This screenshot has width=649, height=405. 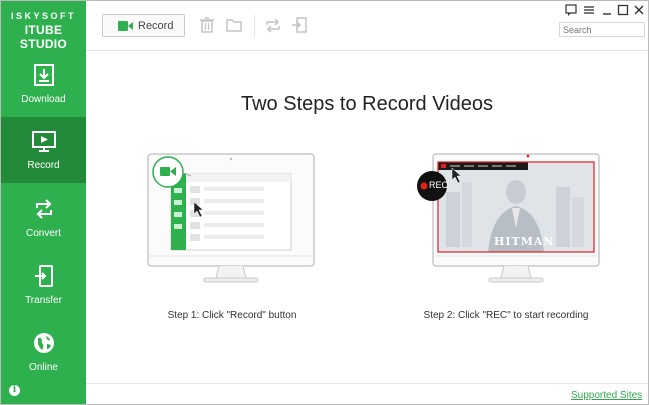 What do you see at coordinates (639, 10) in the screenshot?
I see `close-icon` at bounding box center [639, 10].